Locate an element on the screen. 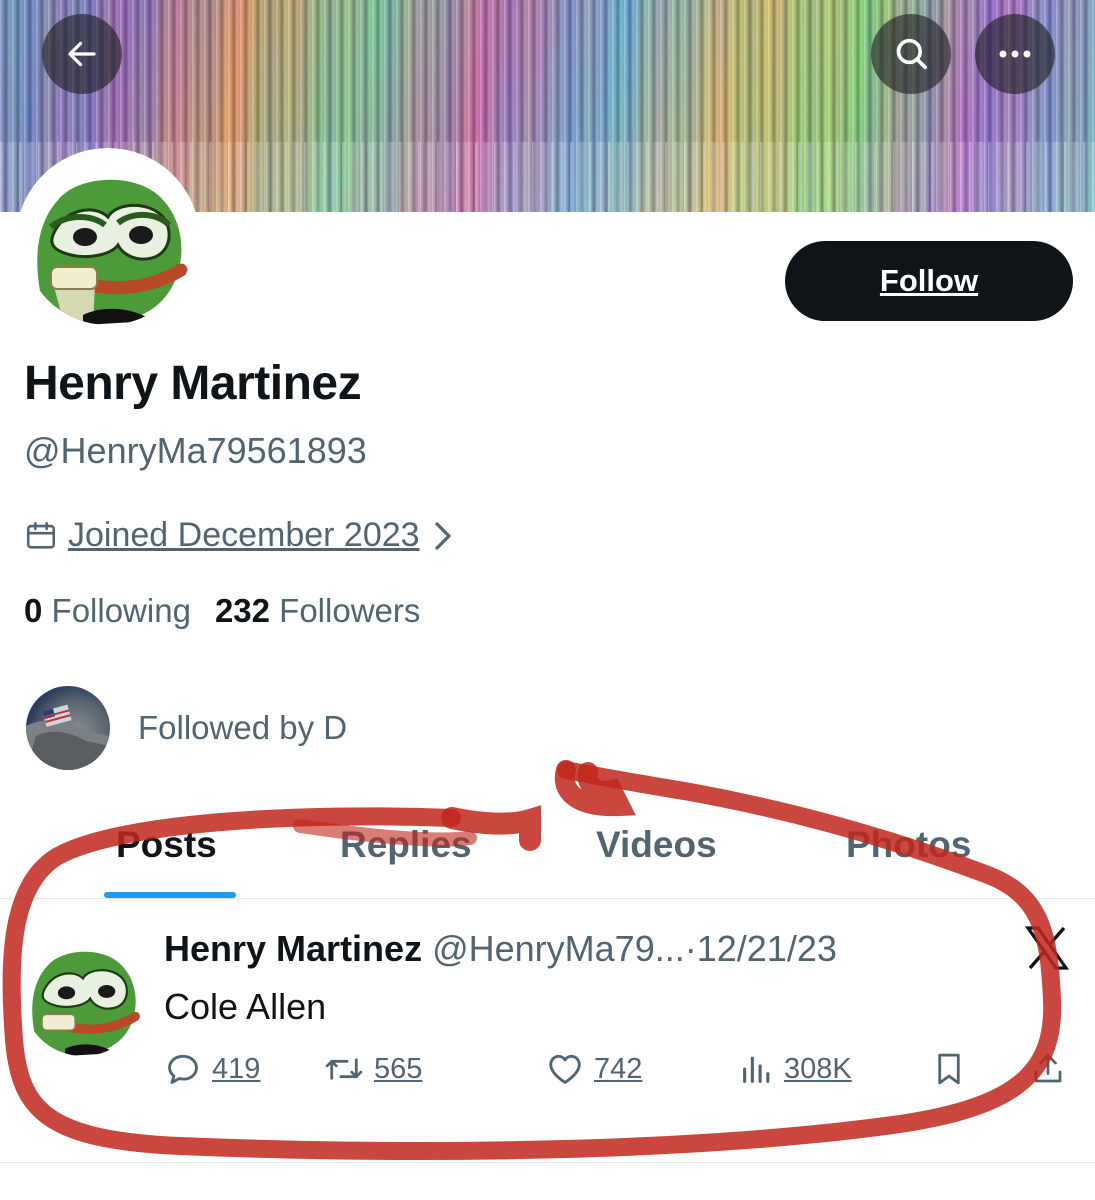 Image resolution: width=1095 pixels, height=1200 pixels. reply-button: 419 is located at coordinates (212, 1069).